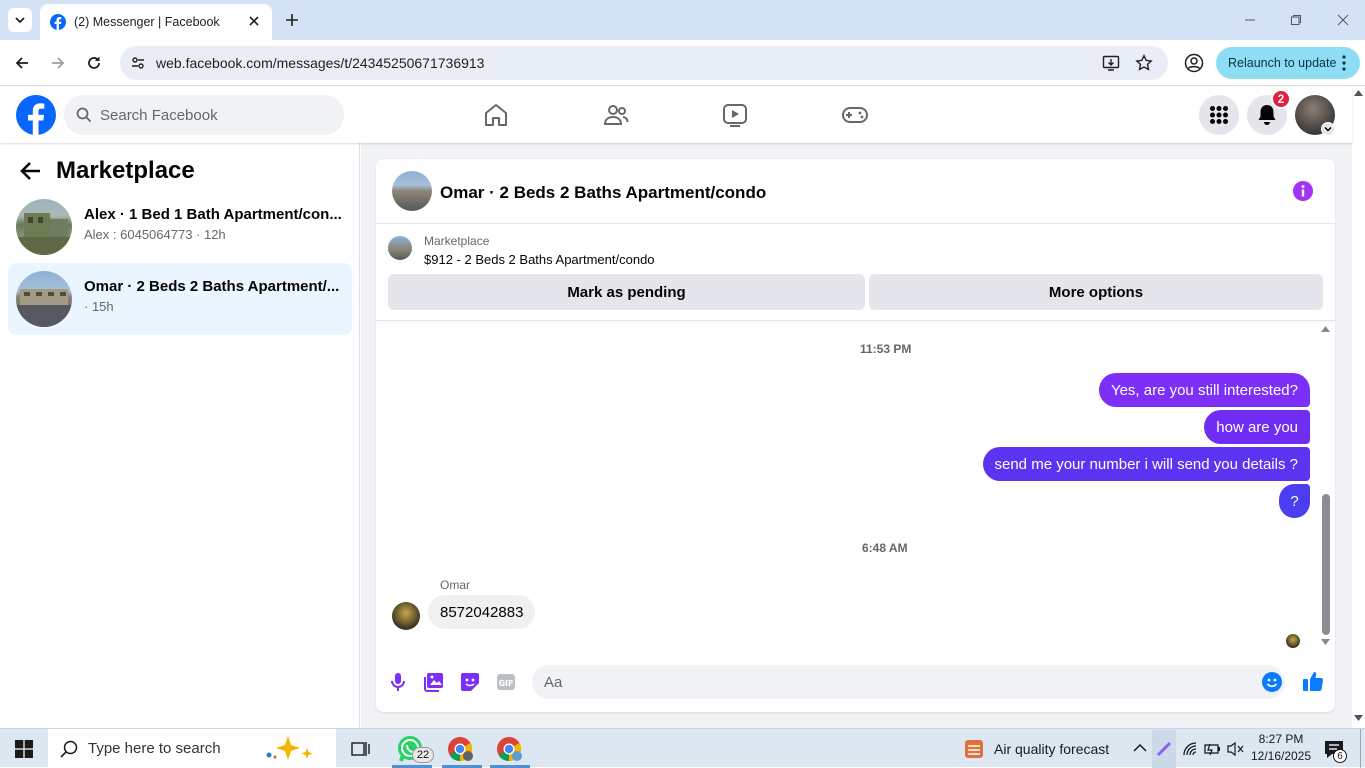  What do you see at coordinates (1250, 20) in the screenshot?
I see `minimize-window-icon` at bounding box center [1250, 20].